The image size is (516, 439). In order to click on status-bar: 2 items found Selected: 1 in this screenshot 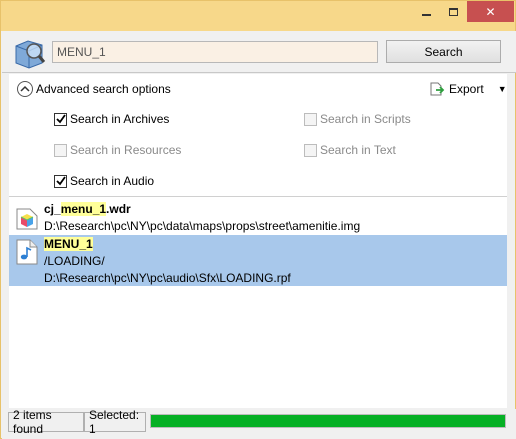, I will do `click(259, 423)`.